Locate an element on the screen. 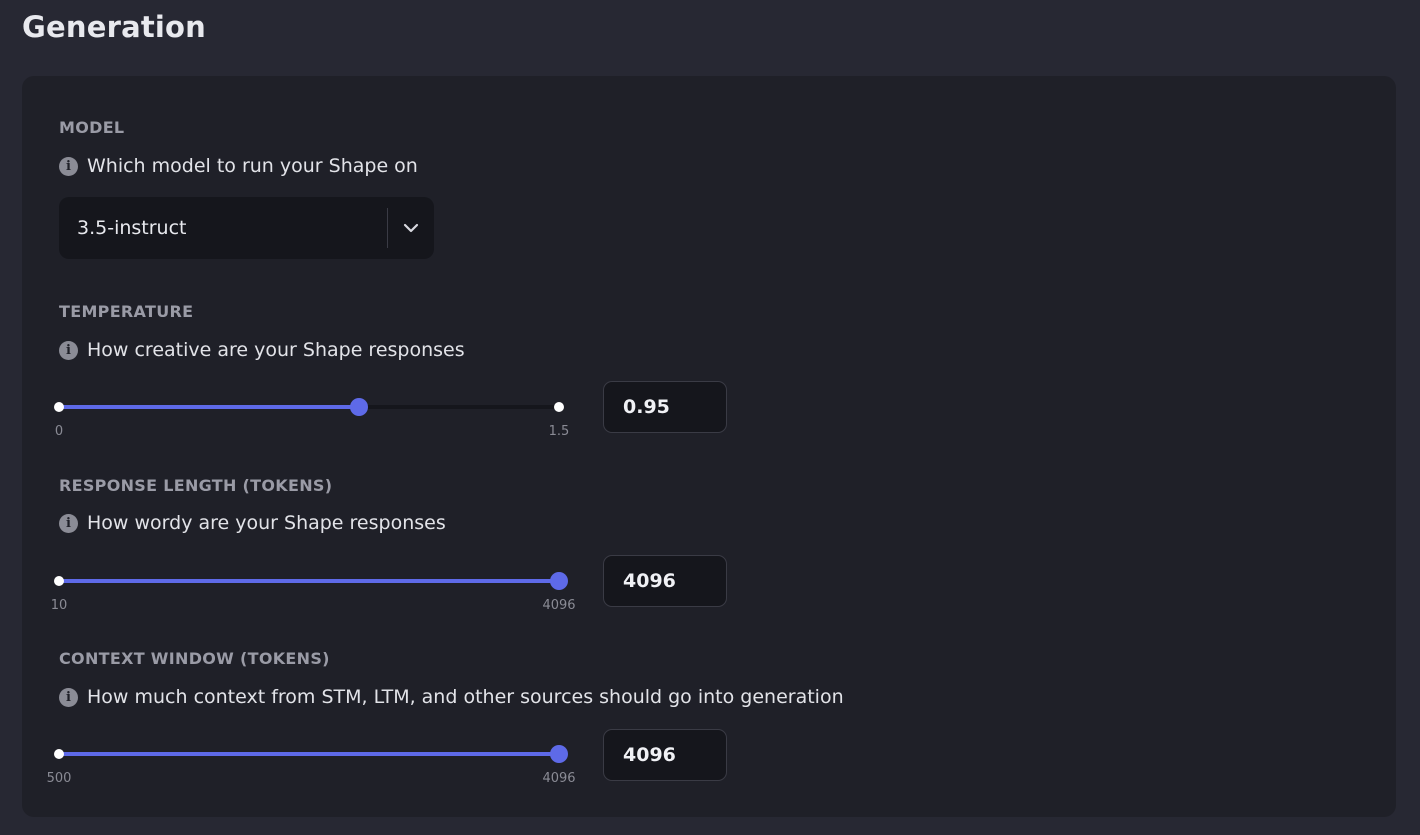 Image resolution: width=1420 pixels, height=835 pixels. model-description: i Which model to run your Shape on is located at coordinates (238, 166).